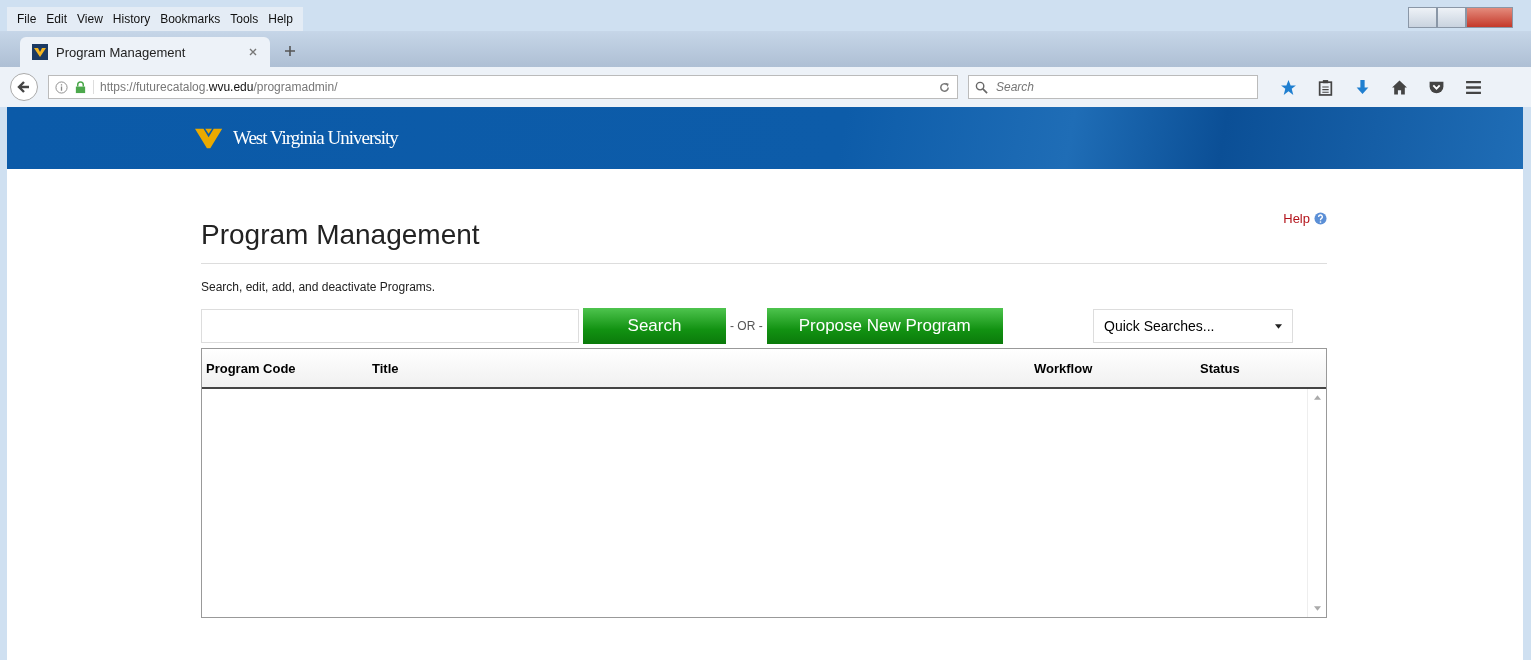 This screenshot has height=660, width=1531. Describe the element at coordinates (1325, 87) in the screenshot. I see `clipboard-icon` at that location.